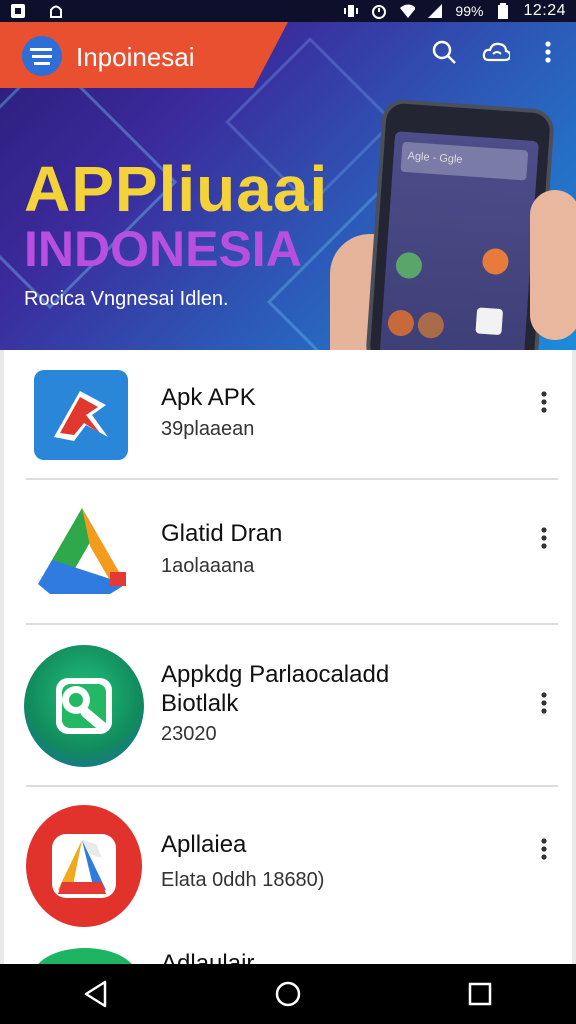  I want to click on lock-notification-icon, so click(56, 11).